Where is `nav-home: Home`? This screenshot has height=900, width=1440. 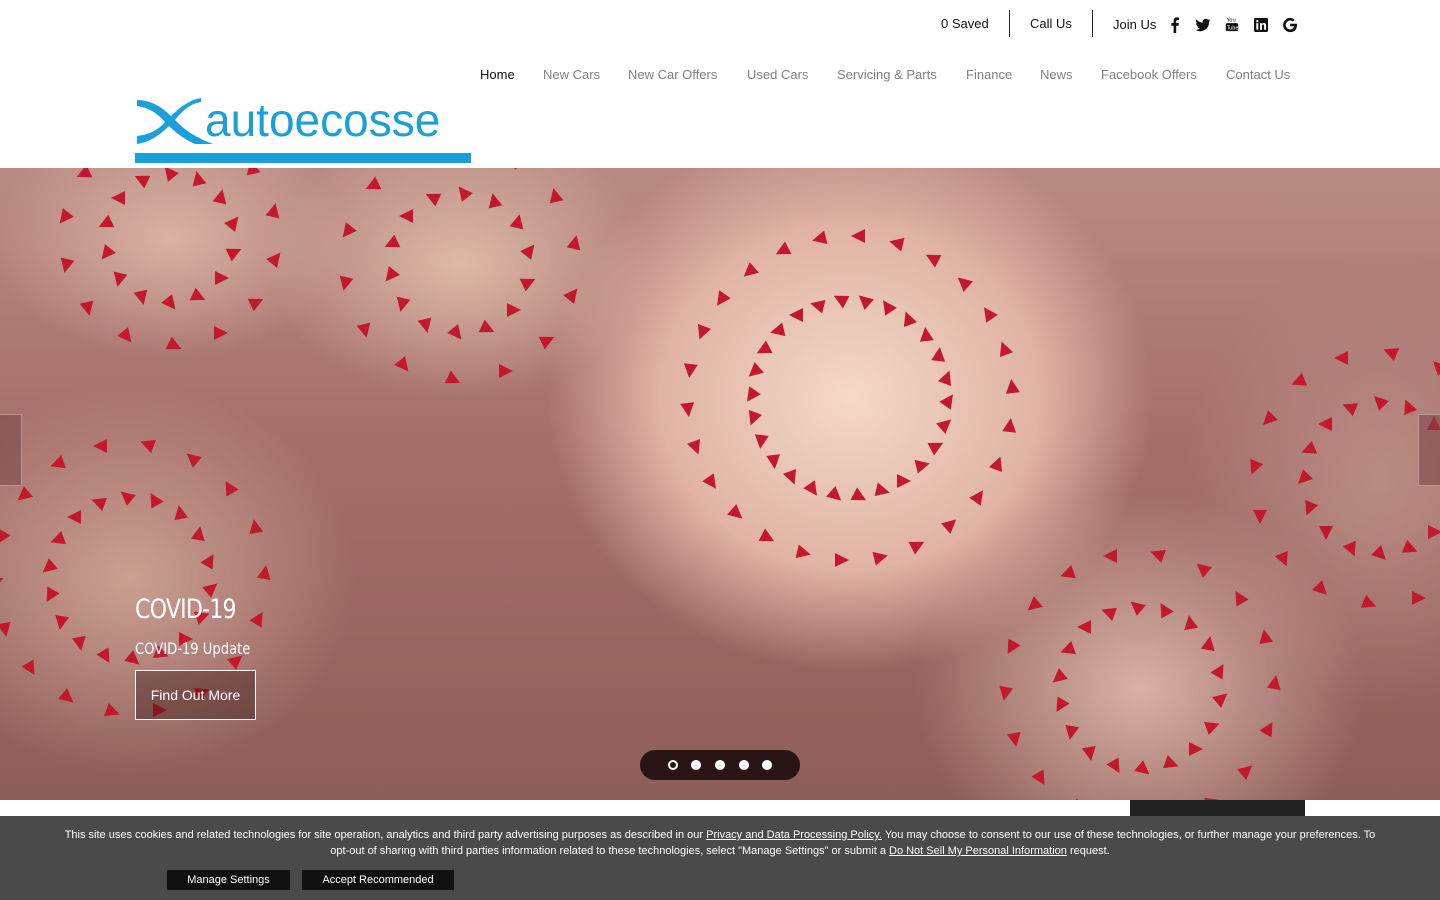 nav-home: Home is located at coordinates (497, 74).